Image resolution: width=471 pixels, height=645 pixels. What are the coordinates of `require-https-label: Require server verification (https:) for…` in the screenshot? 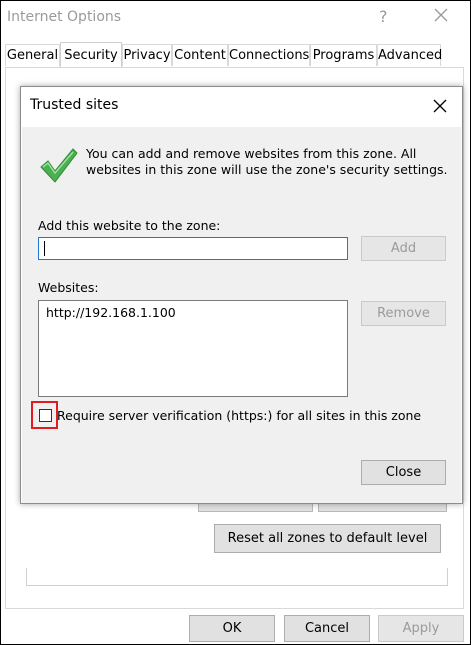 It's located at (239, 415).